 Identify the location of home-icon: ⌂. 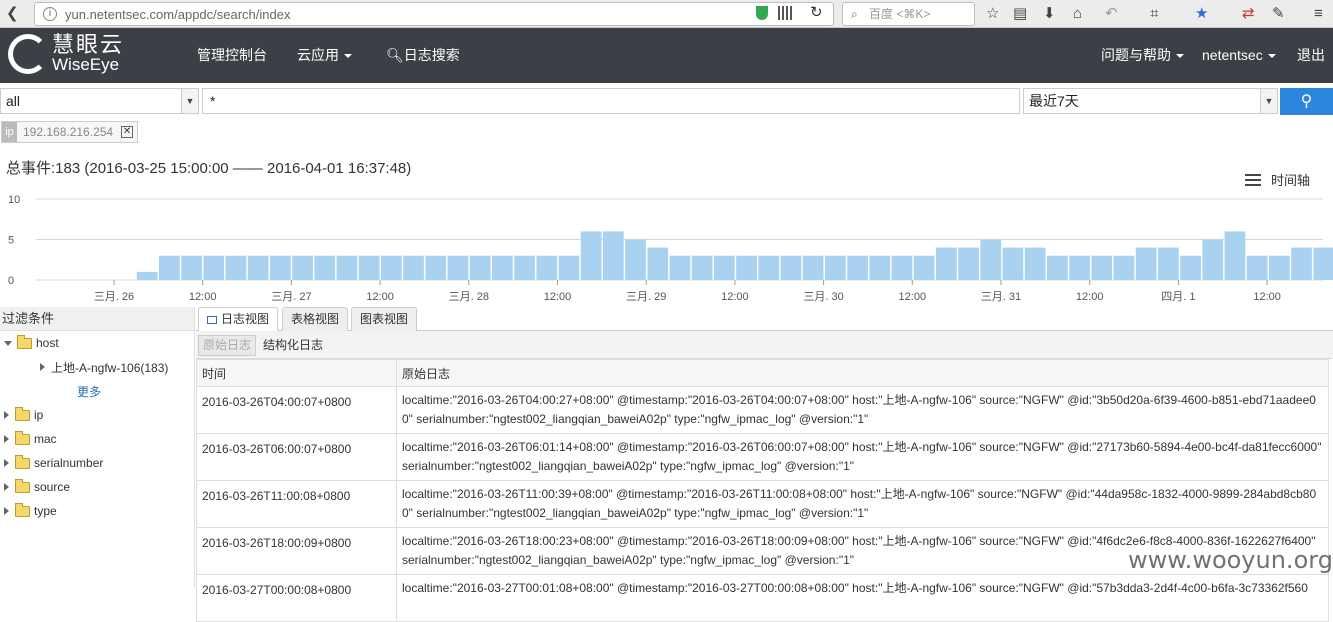
(1077, 14).